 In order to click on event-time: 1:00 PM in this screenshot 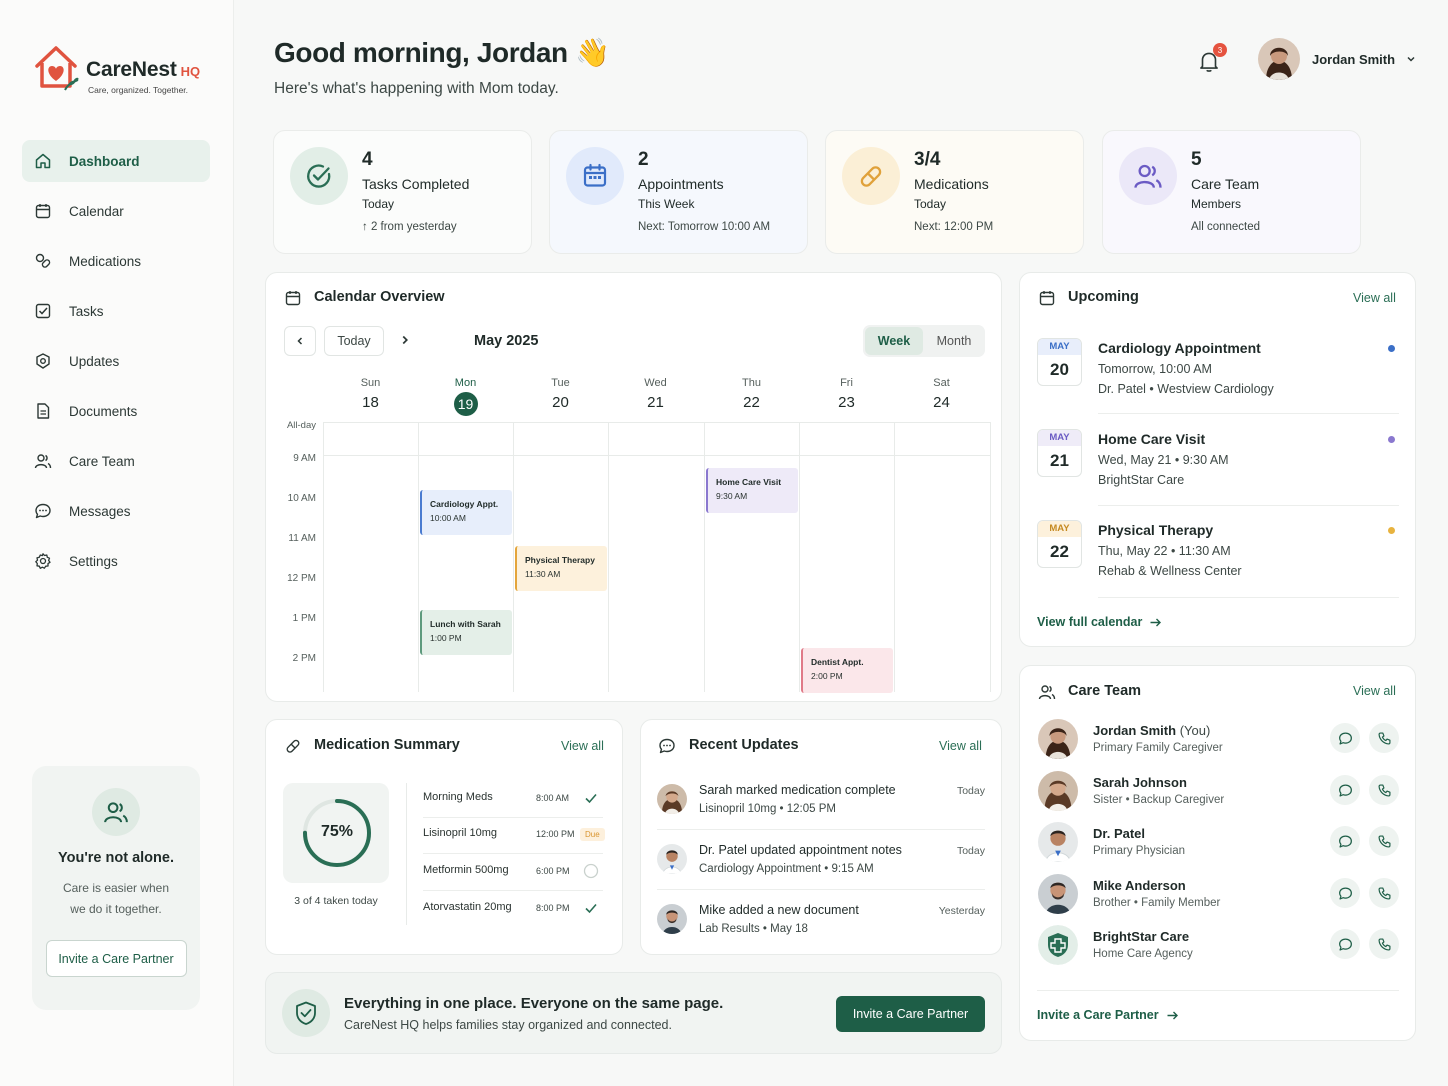, I will do `click(446, 638)`.